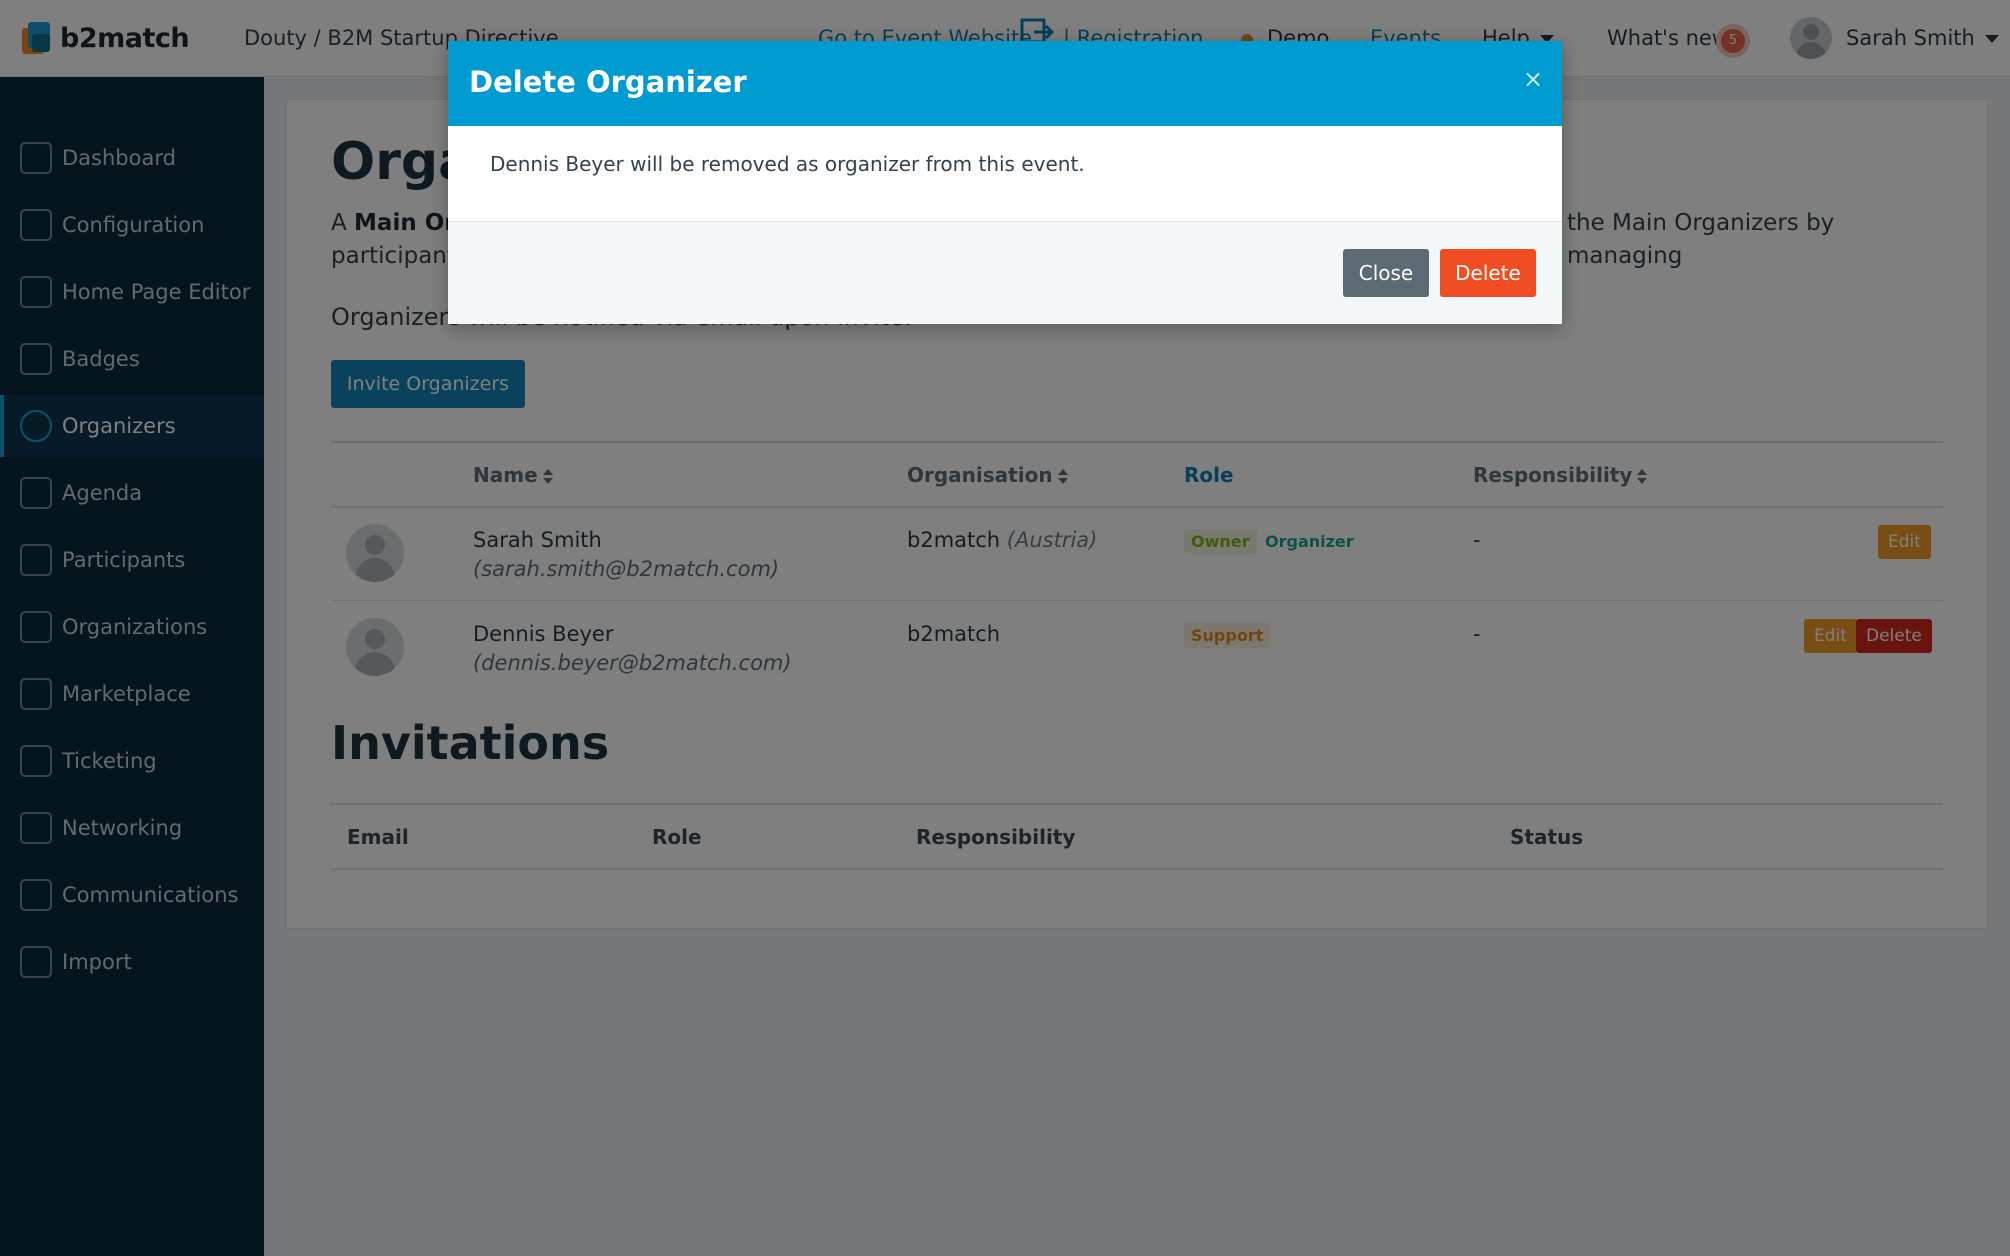  What do you see at coordinates (608, 82) in the screenshot?
I see `modal-title: Delete Organizer` at bounding box center [608, 82].